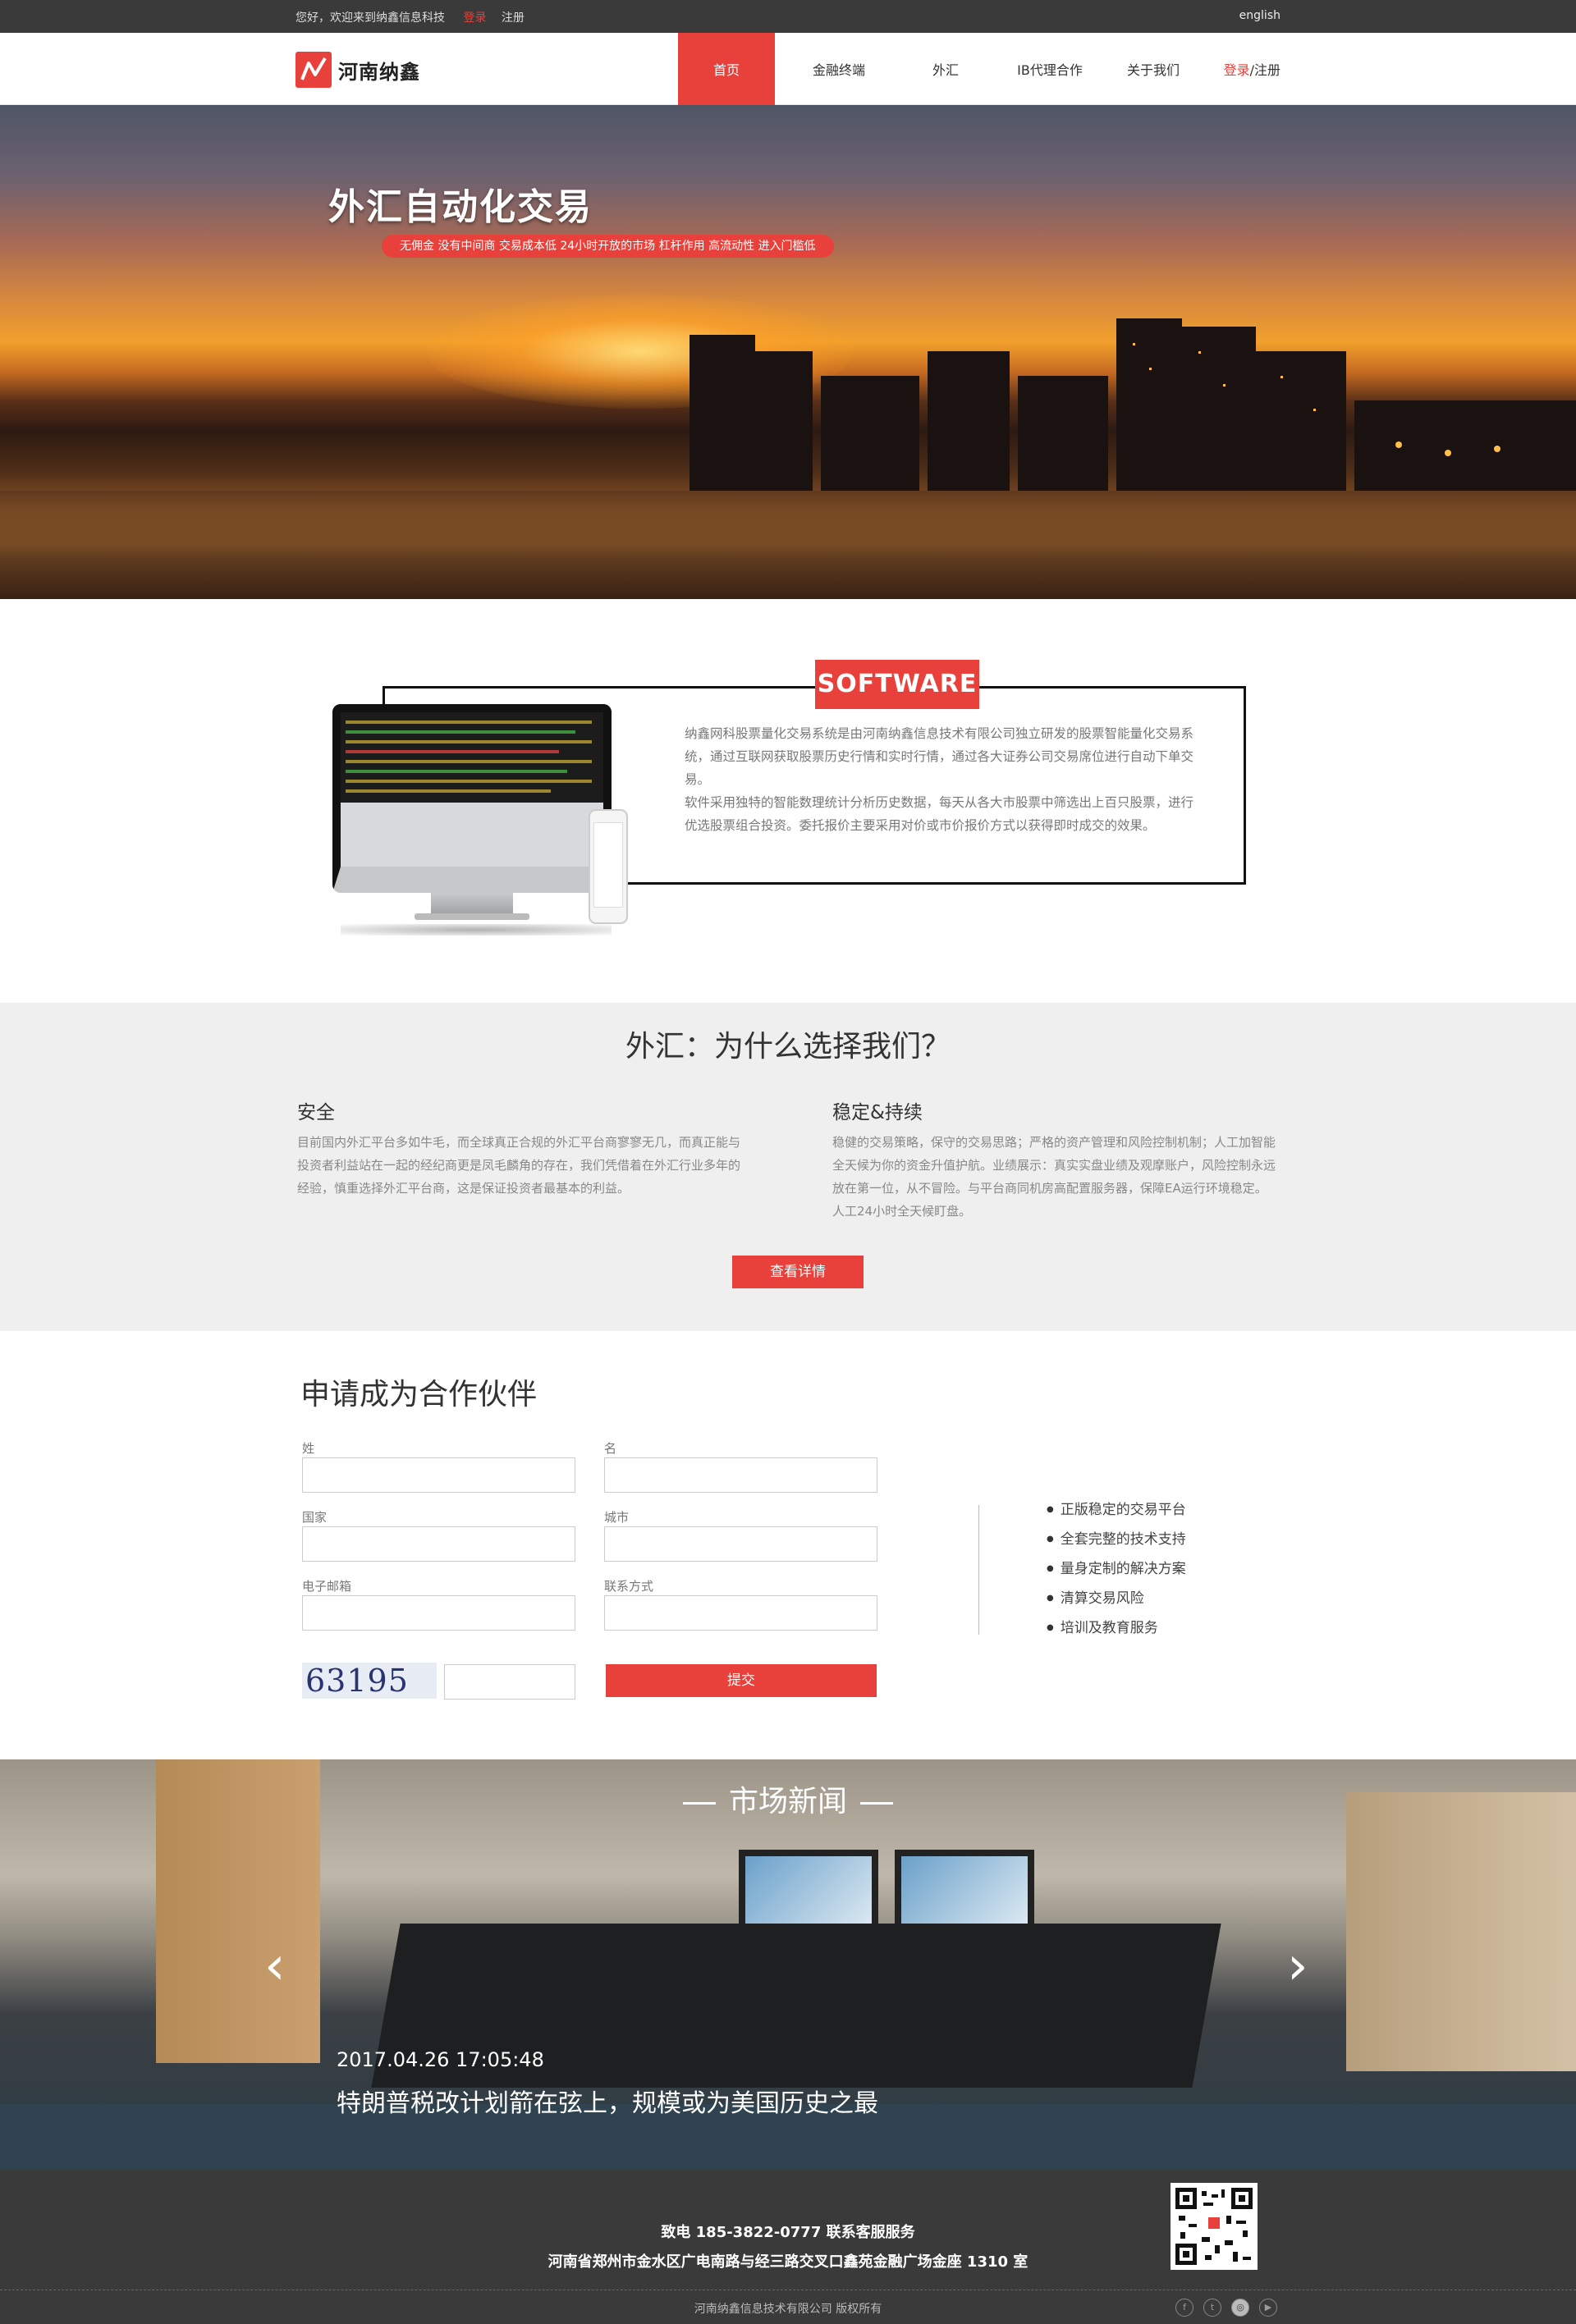  Describe the element at coordinates (472, 757) in the screenshot. I see `trading-screen` at that location.